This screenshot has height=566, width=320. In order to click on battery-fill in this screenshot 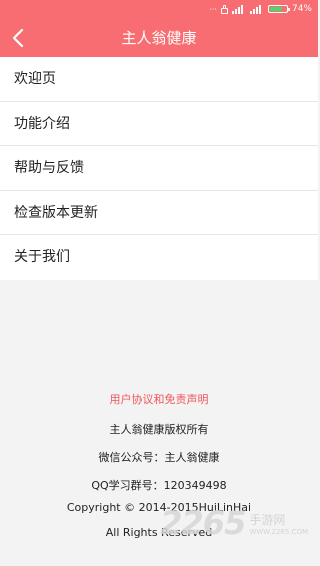, I will do `click(275, 9)`.